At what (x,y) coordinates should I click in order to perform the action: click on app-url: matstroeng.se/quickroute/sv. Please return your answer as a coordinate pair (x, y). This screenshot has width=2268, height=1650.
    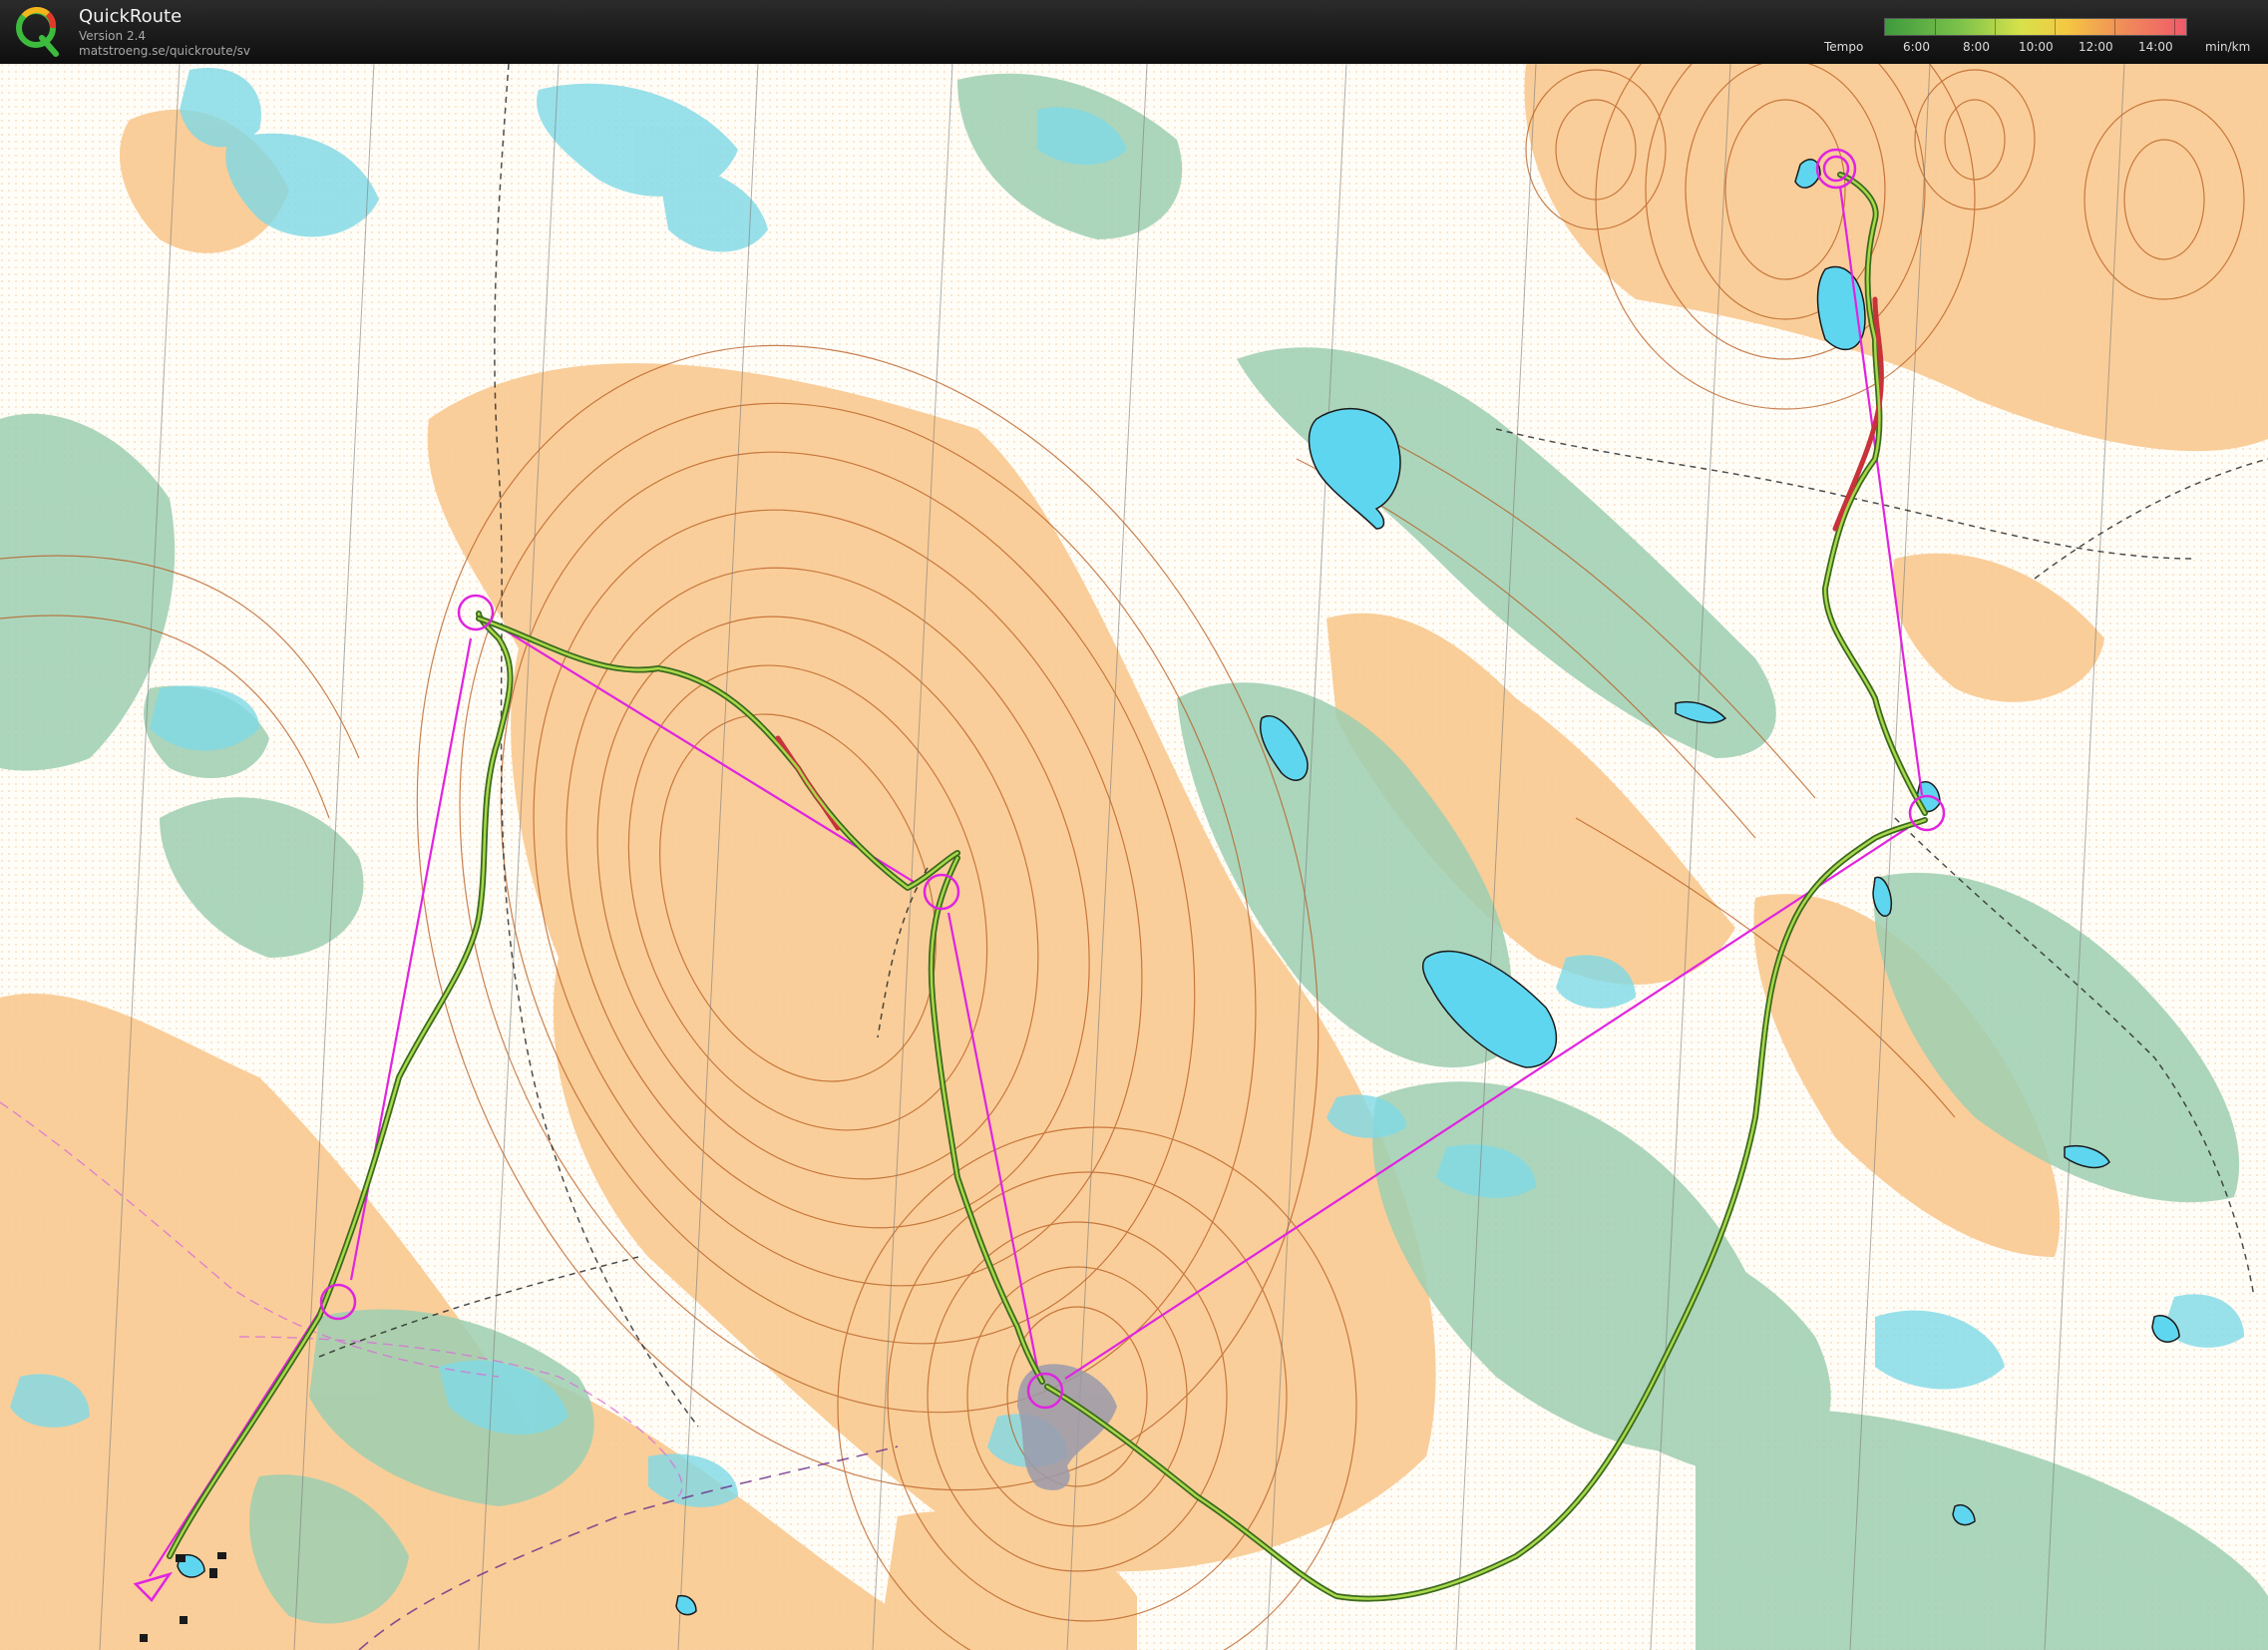
    Looking at the image, I should click on (165, 51).